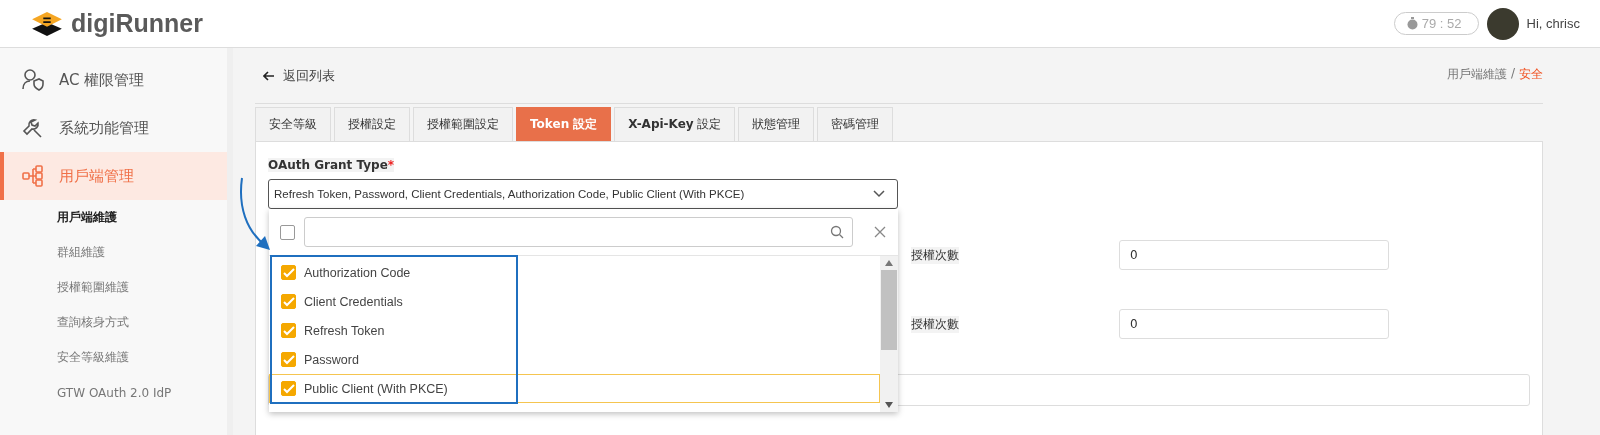 The image size is (1600, 435). Describe the element at coordinates (33, 80) in the screenshot. I see `users-icon` at that location.